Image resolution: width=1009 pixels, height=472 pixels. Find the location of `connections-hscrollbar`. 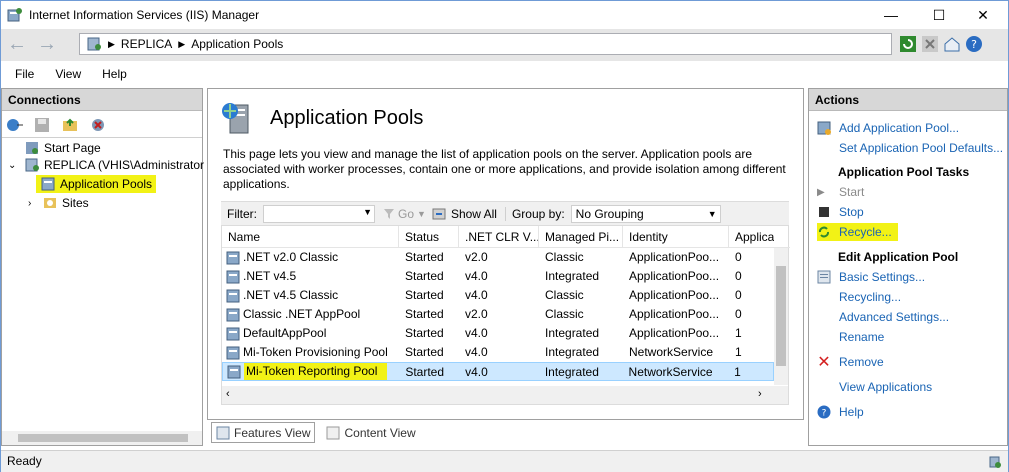

connections-hscrollbar is located at coordinates (102, 438).